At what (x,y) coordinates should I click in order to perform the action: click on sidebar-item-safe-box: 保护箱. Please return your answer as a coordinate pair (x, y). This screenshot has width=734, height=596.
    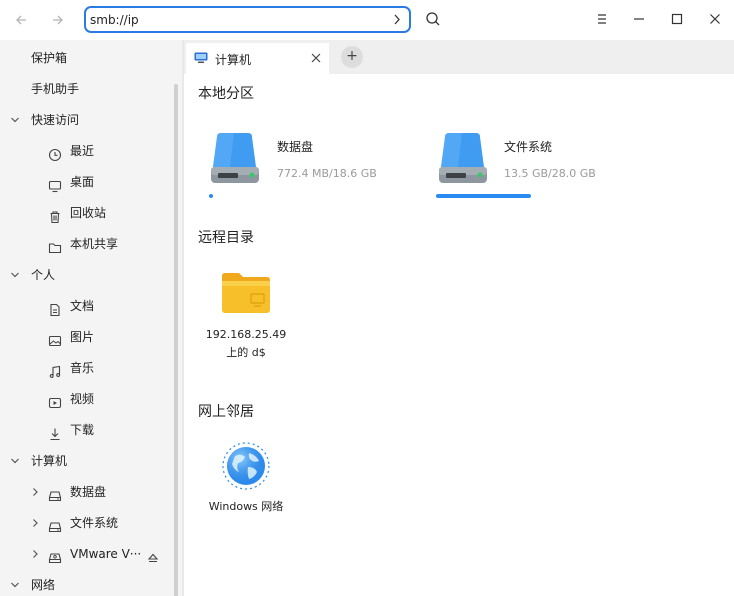
    Looking at the image, I should click on (88, 58).